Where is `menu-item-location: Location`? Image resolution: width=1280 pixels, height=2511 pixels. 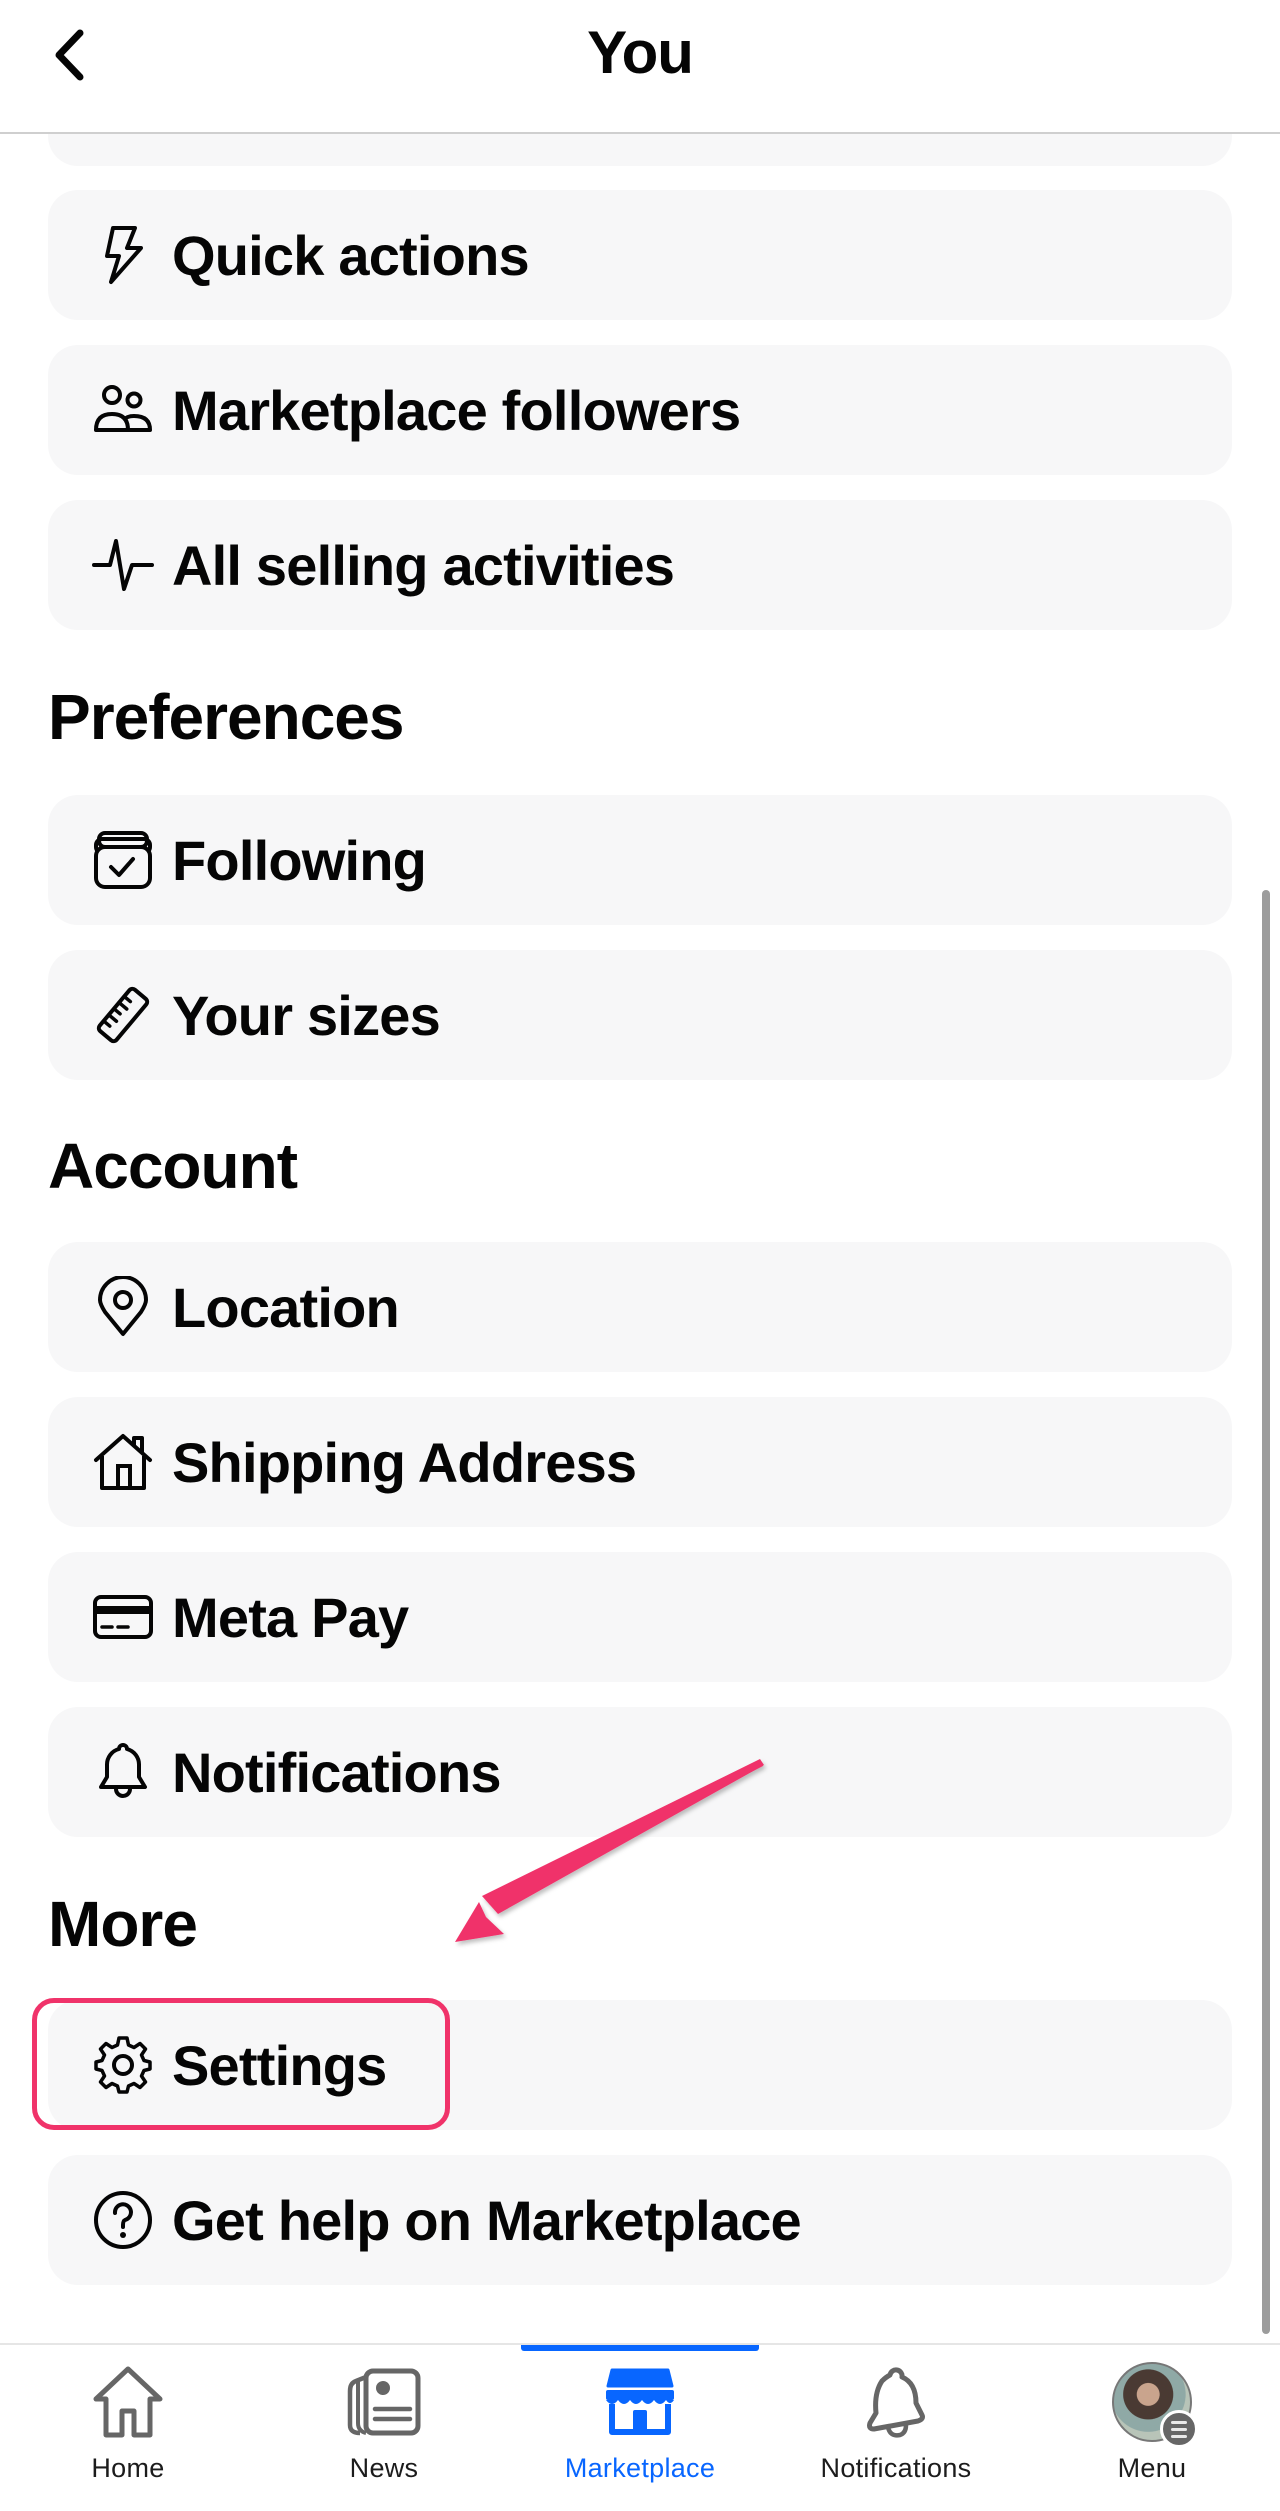 menu-item-location: Location is located at coordinates (640, 1307).